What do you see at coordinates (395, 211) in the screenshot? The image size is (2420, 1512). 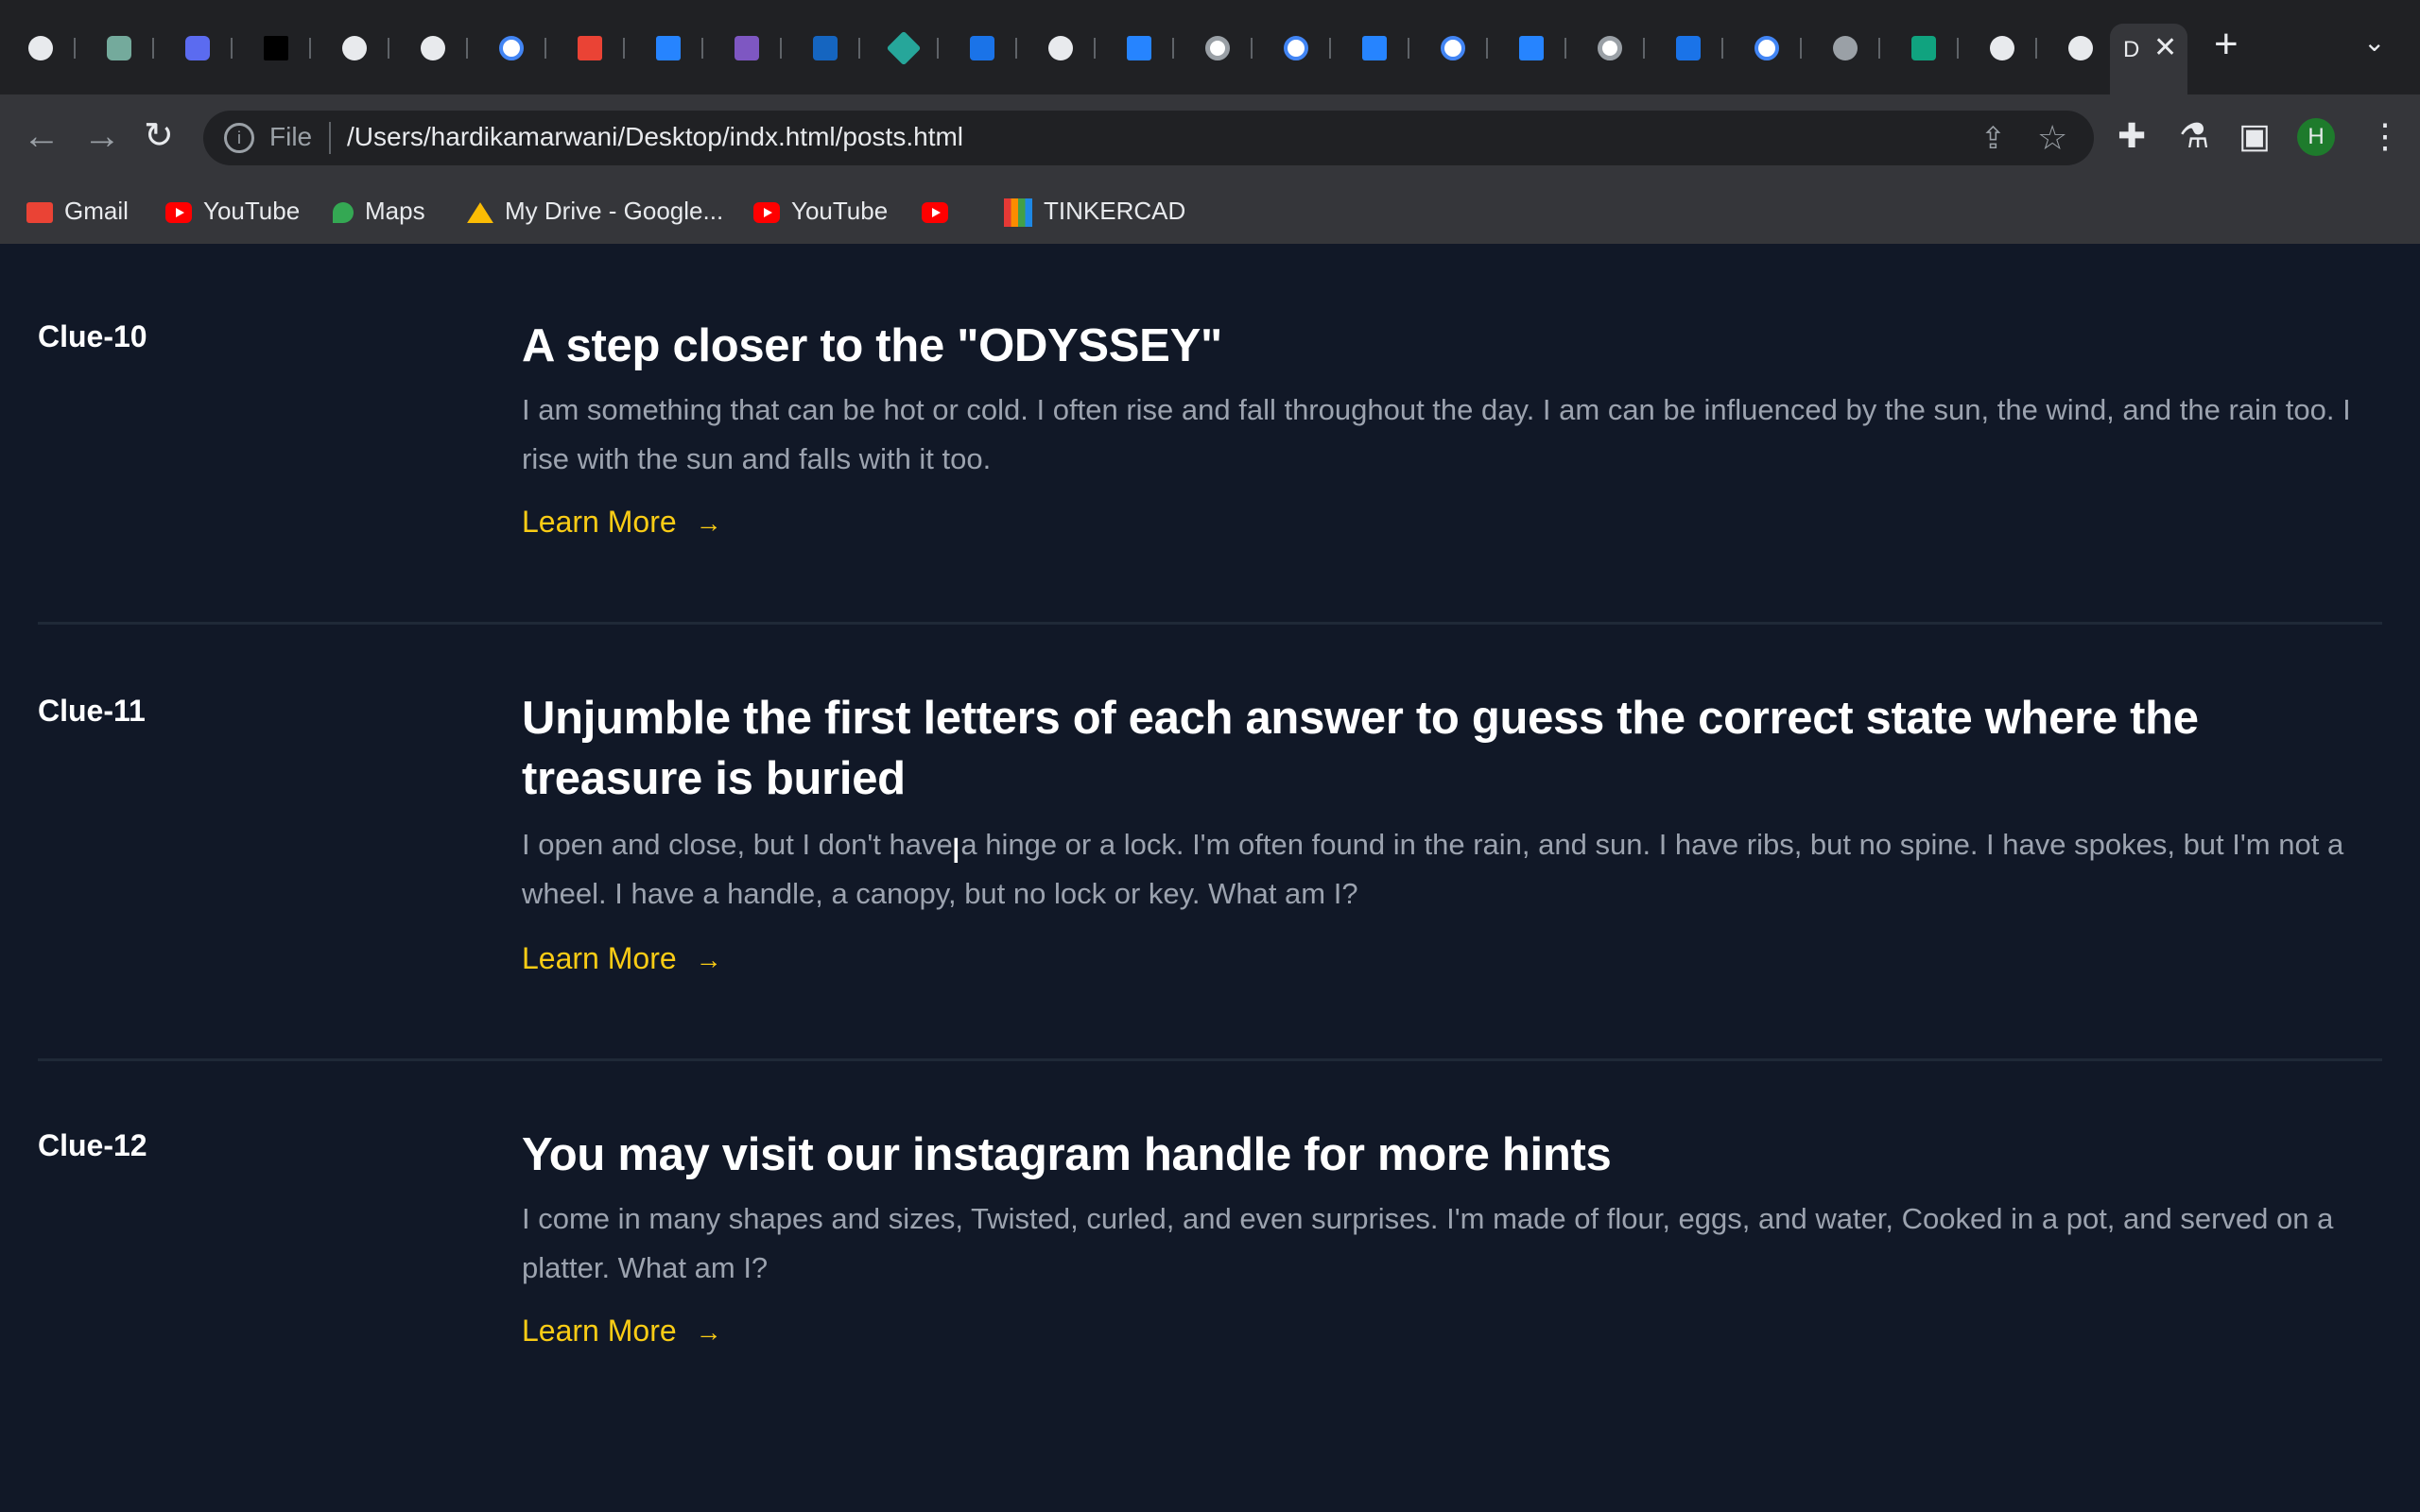 I see `bookmark-label: Maps` at bounding box center [395, 211].